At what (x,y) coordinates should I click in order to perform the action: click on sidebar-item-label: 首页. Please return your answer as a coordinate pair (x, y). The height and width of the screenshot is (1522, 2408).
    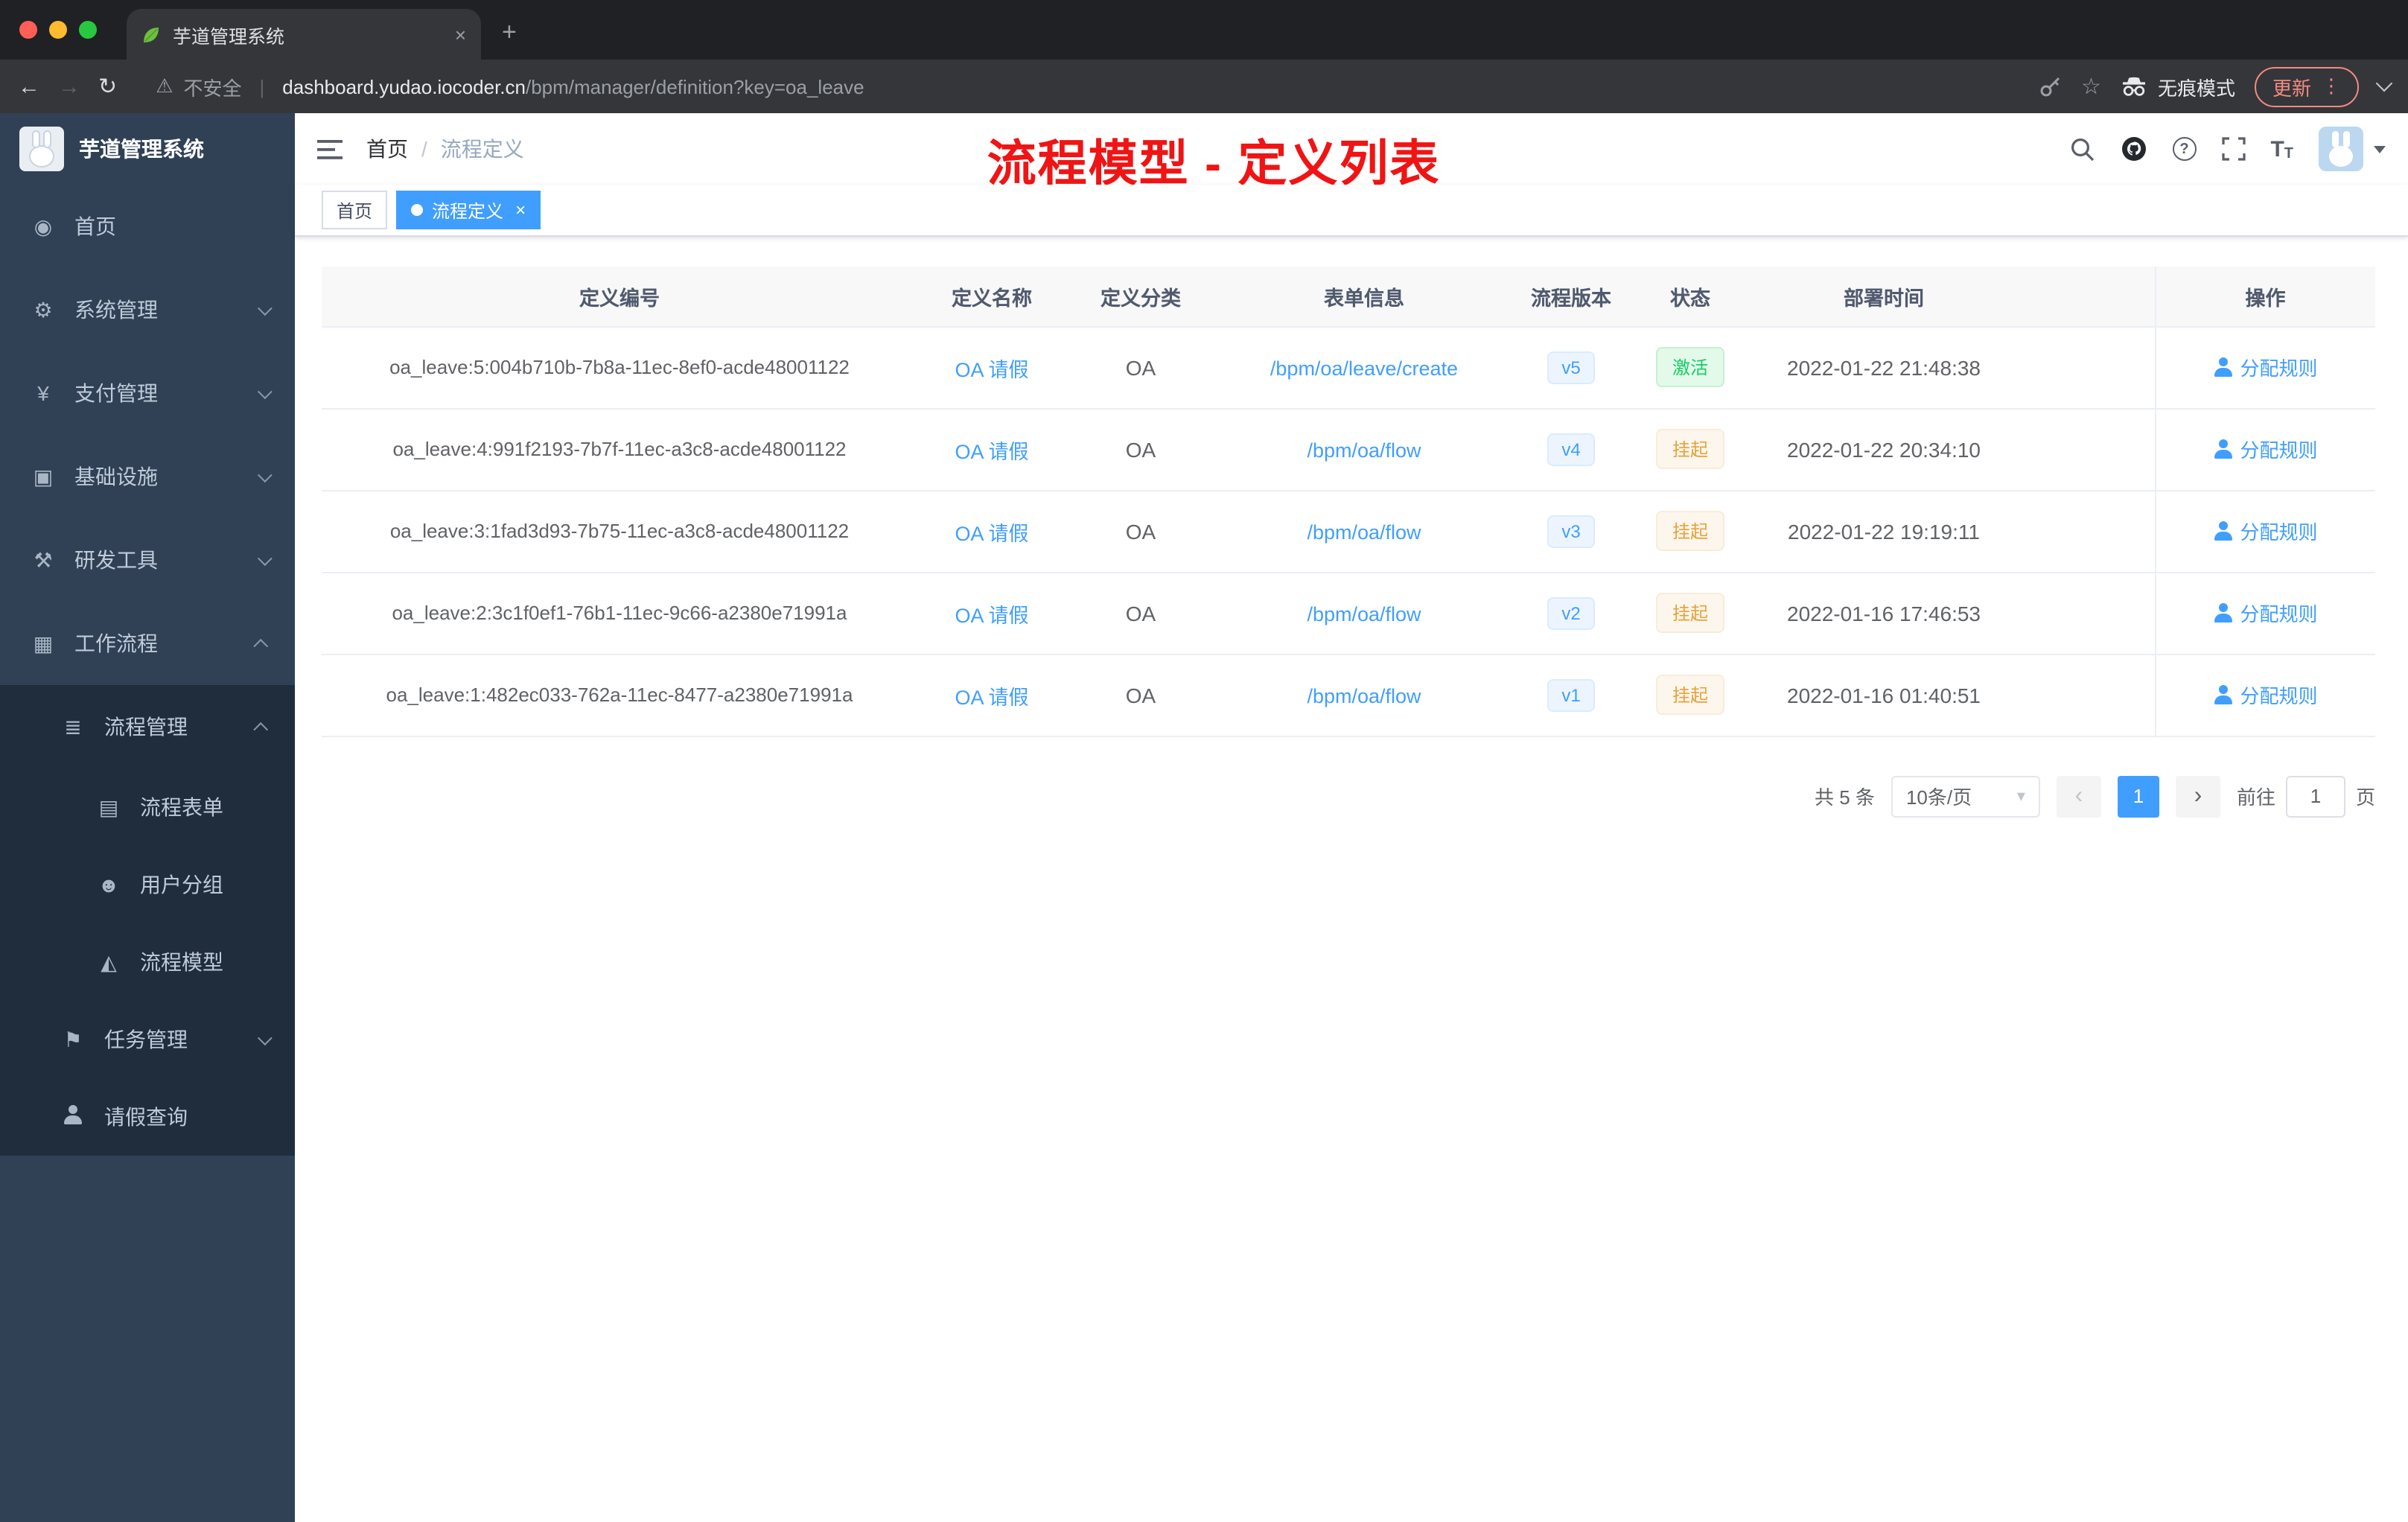
    Looking at the image, I should click on (95, 226).